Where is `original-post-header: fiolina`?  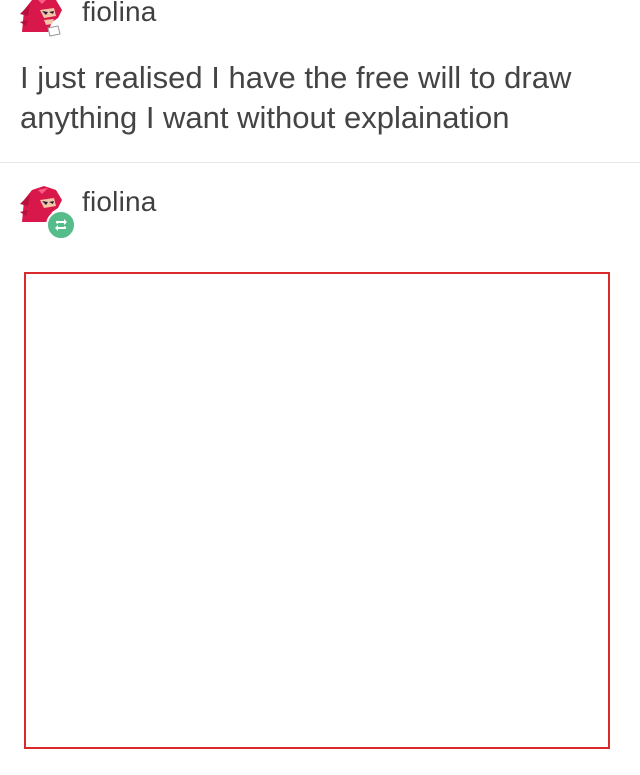 original-post-header: fiolina is located at coordinates (87, 19).